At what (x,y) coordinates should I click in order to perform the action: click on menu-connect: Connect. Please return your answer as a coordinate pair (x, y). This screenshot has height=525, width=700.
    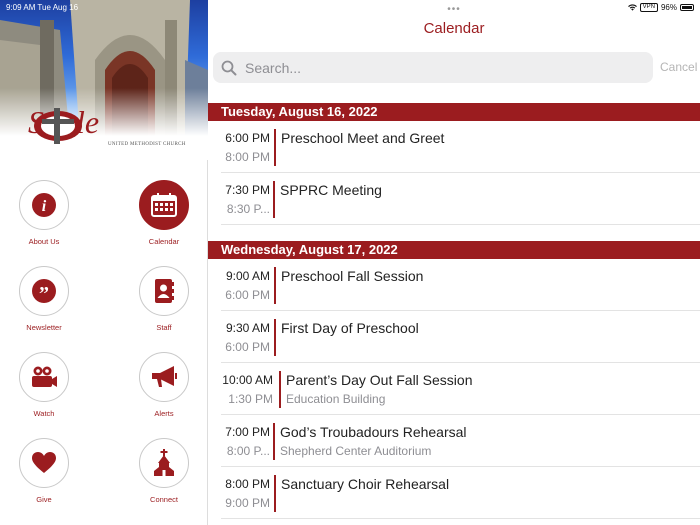
    Looking at the image, I should click on (164, 471).